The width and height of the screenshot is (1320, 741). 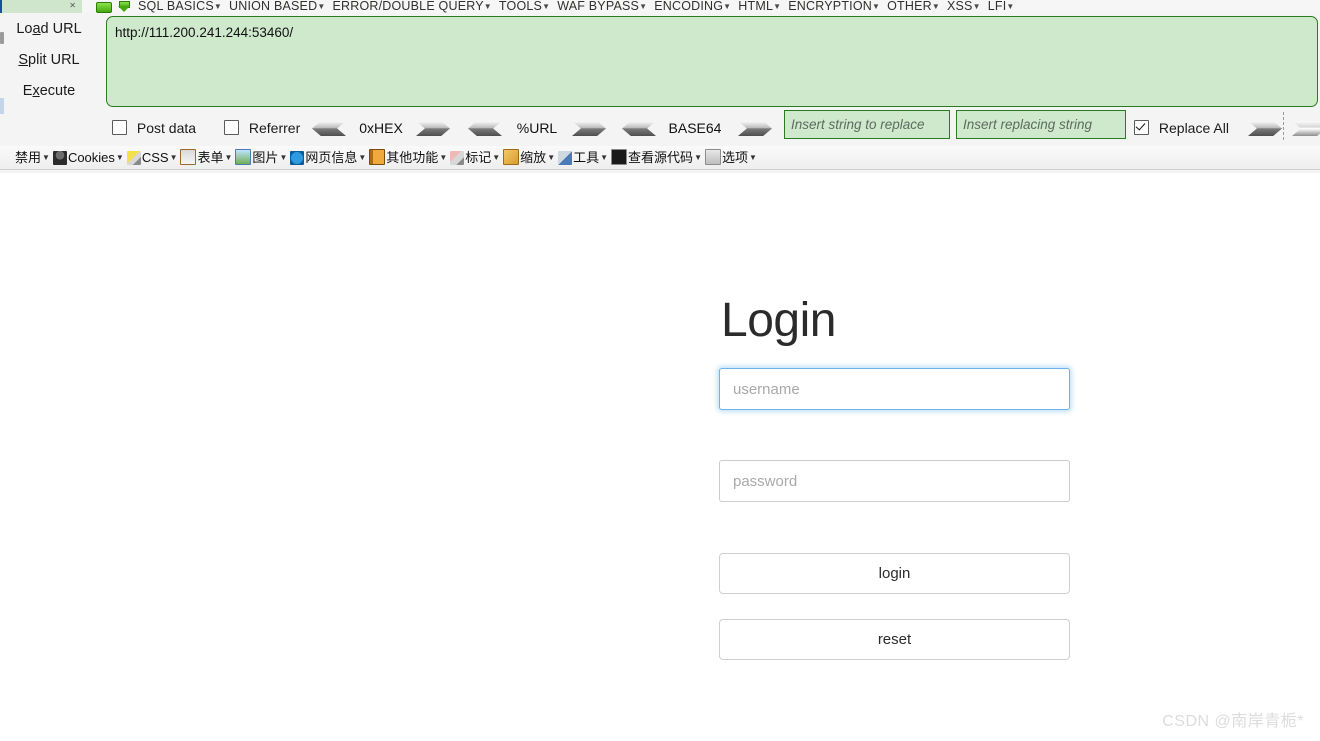 What do you see at coordinates (485, 128) in the screenshot?
I see `url-decode-arrow-icon` at bounding box center [485, 128].